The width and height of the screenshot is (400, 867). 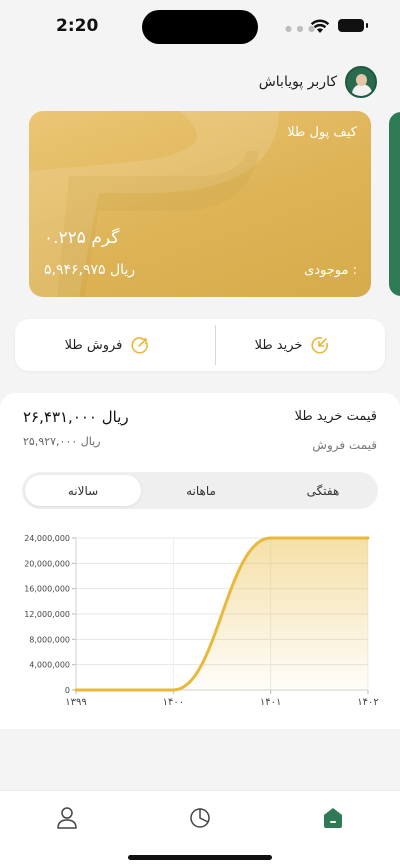 What do you see at coordinates (353, 25) in the screenshot?
I see `battery-icon` at bounding box center [353, 25].